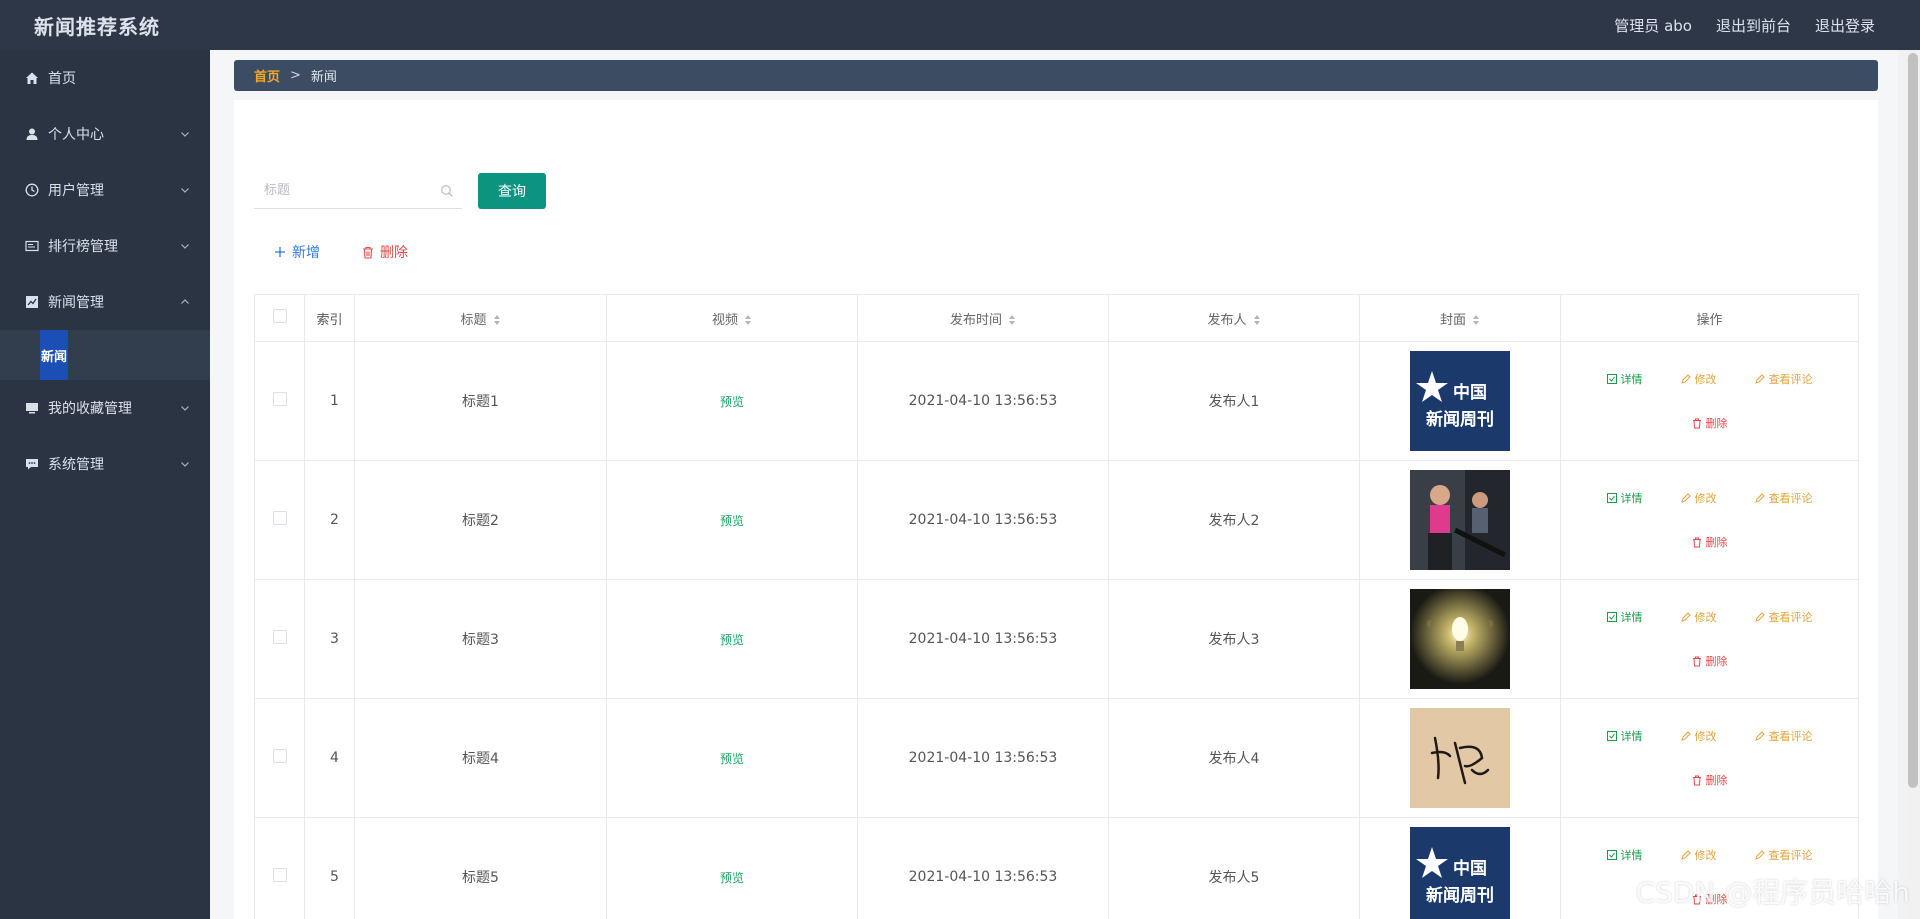 The image size is (1920, 919). What do you see at coordinates (1685, 855) in the screenshot?
I see `edit-icon` at bounding box center [1685, 855].